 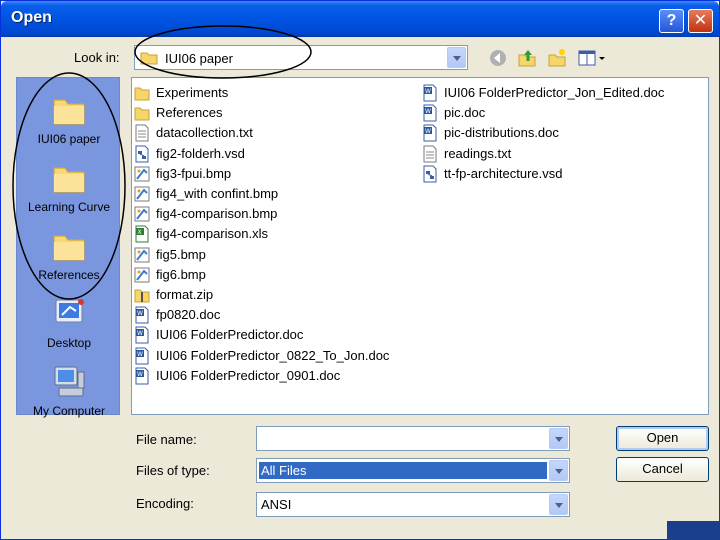 What do you see at coordinates (217, 193) in the screenshot?
I see `file-name: fig4_with confint.bmp` at bounding box center [217, 193].